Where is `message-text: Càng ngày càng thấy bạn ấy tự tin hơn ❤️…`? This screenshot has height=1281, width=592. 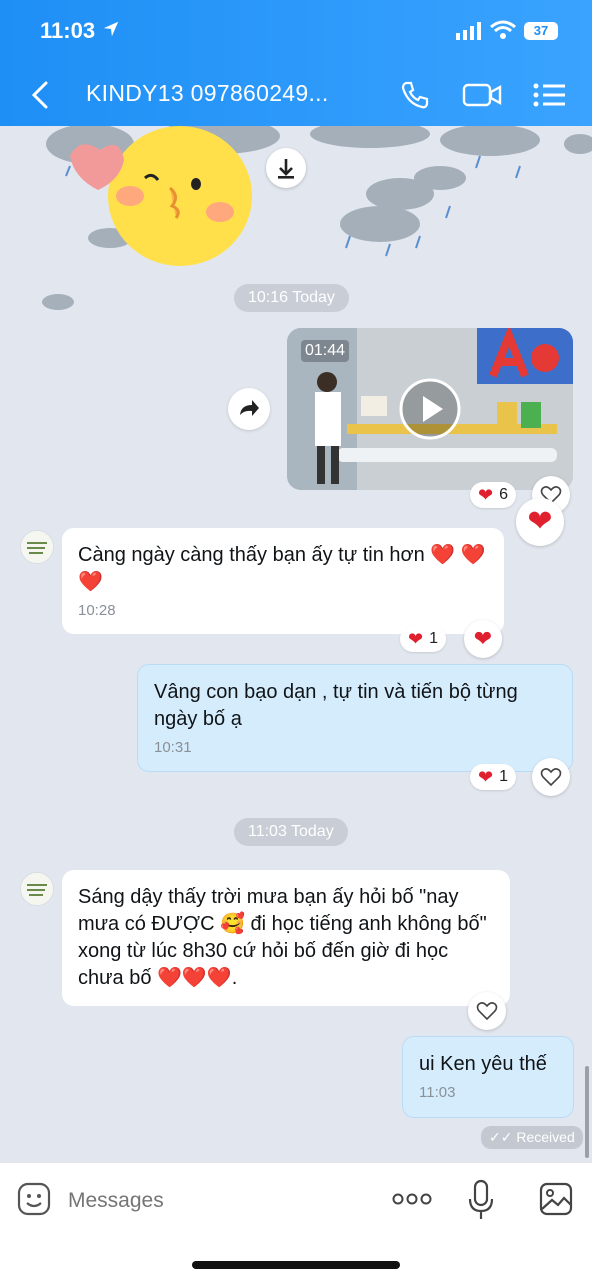 message-text: Càng ngày càng thấy bạn ấy tự tin hơn ❤️… is located at coordinates (282, 568).